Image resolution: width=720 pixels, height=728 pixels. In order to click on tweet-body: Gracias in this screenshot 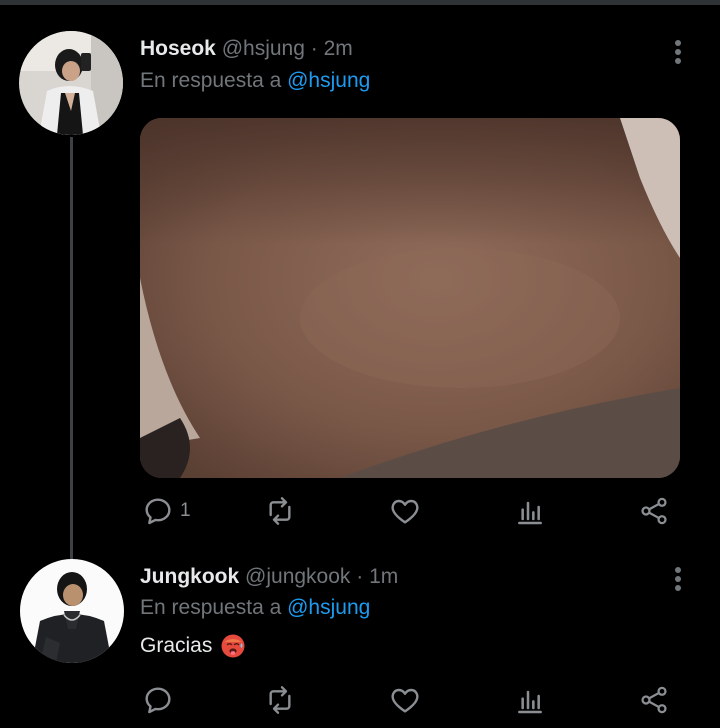, I will do `click(176, 645)`.